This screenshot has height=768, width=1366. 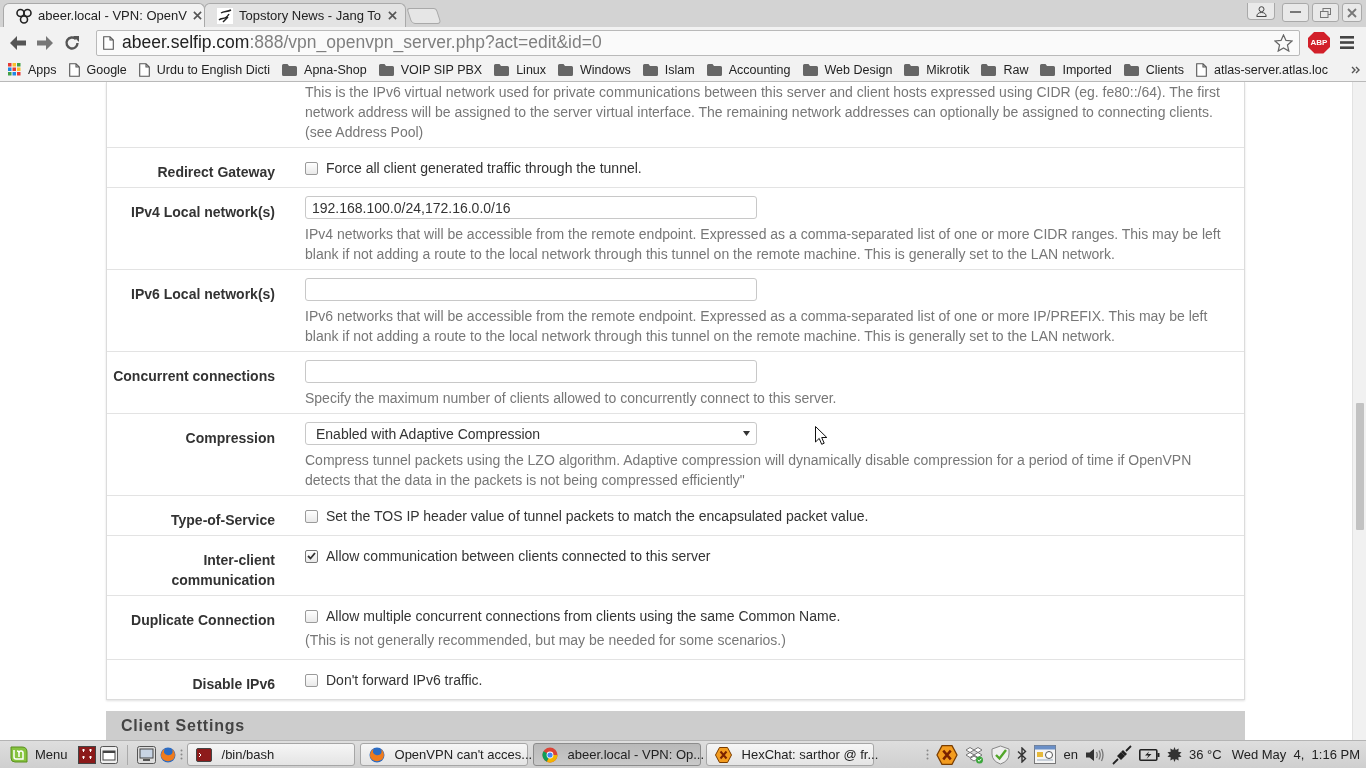 What do you see at coordinates (1045, 754) in the screenshot?
I see `calendar-icon` at bounding box center [1045, 754].